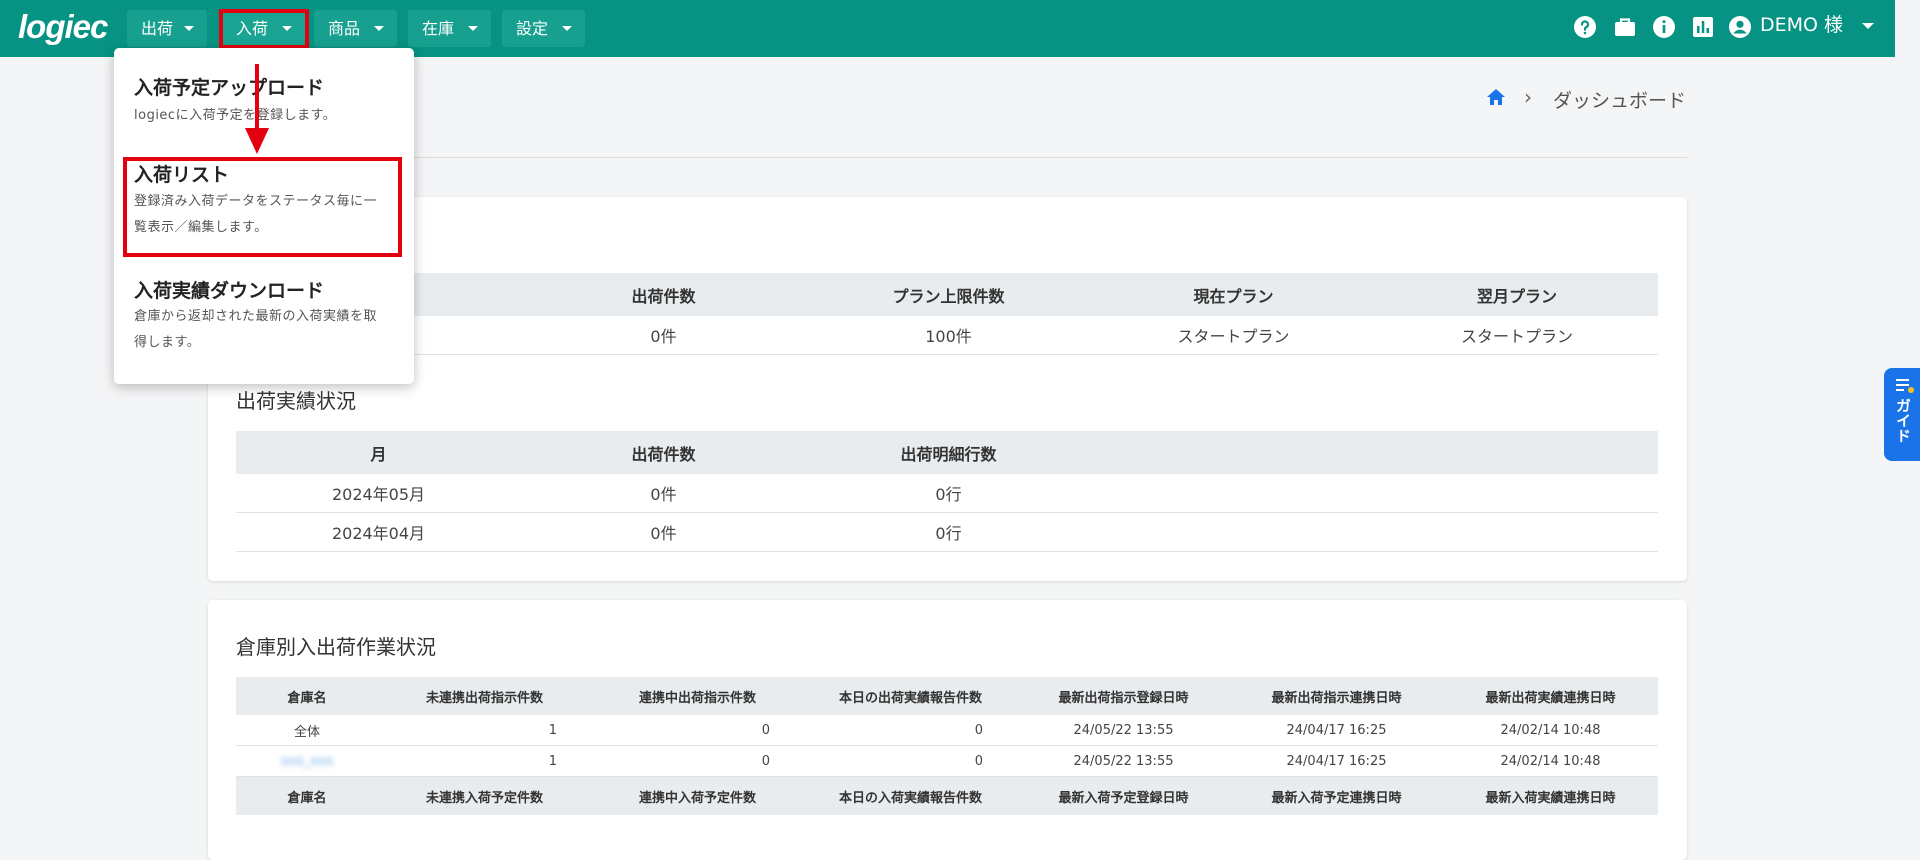 The height and width of the screenshot is (860, 1920). I want to click on nav-inventory-menu: 在庫, so click(449, 28).